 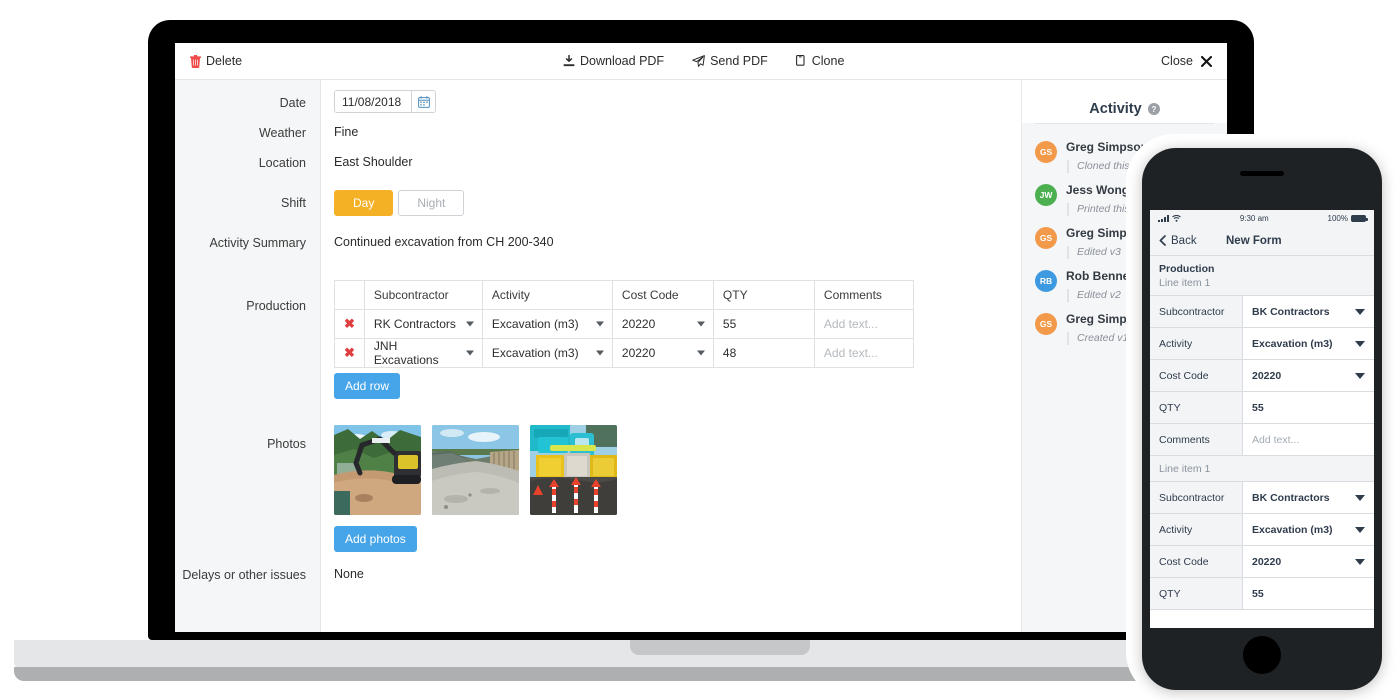 I want to click on shift-toggle: Day Night, so click(x=399, y=203).